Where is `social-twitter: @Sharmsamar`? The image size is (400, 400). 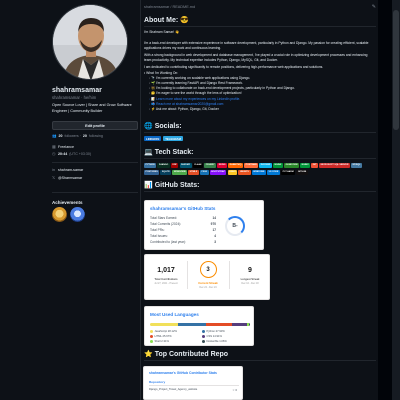
social-twitter: @Sharmsamar is located at coordinates (70, 178).